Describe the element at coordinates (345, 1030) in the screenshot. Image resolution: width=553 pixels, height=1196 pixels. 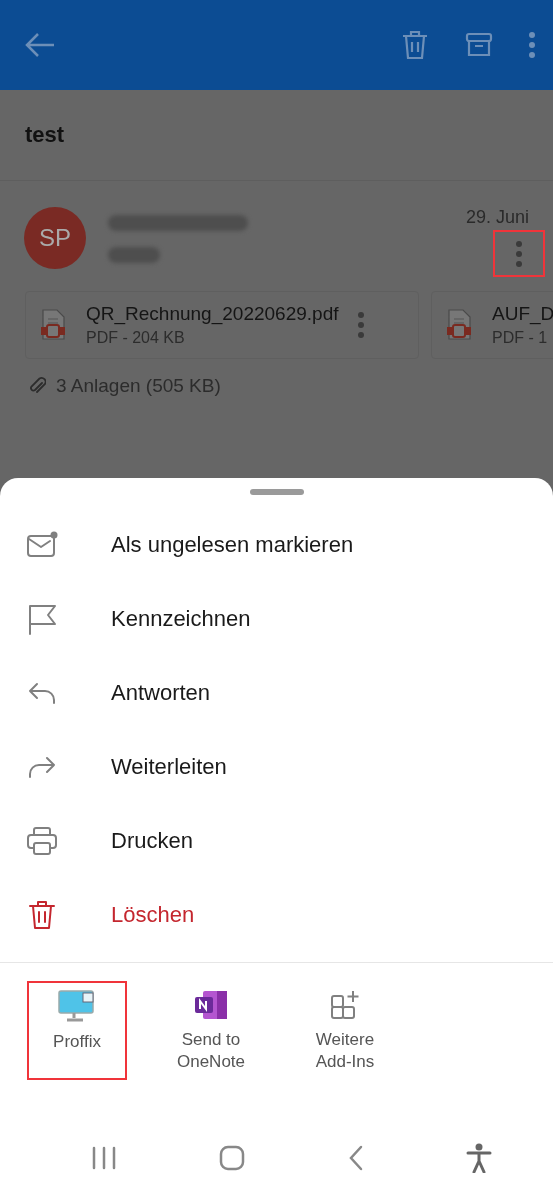
I see `addin-button: Weitere Add-Ins` at that location.